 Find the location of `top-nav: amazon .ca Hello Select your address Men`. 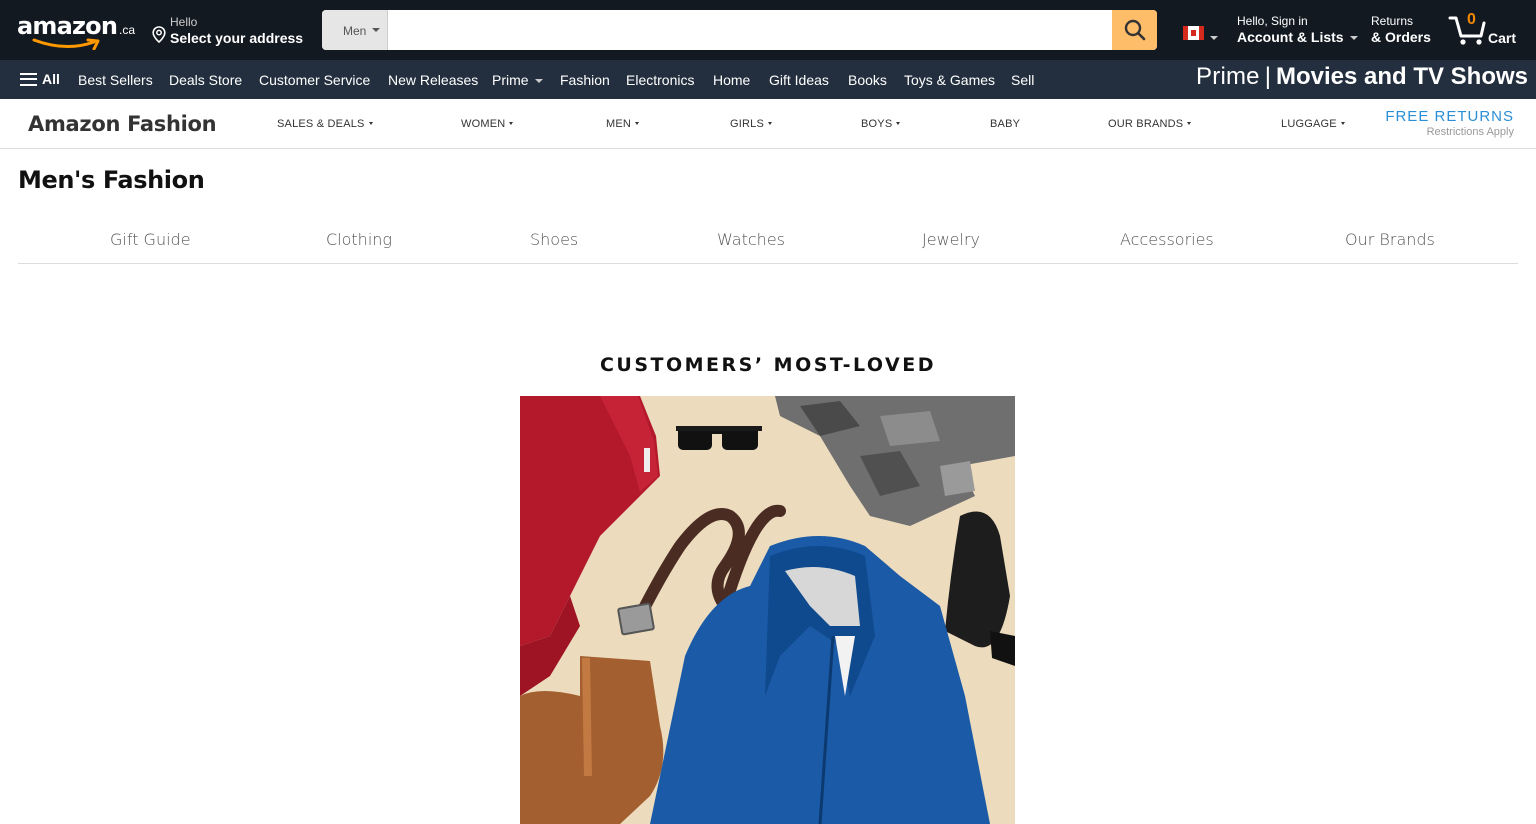

top-nav: amazon .ca Hello Select your address Men is located at coordinates (768, 30).